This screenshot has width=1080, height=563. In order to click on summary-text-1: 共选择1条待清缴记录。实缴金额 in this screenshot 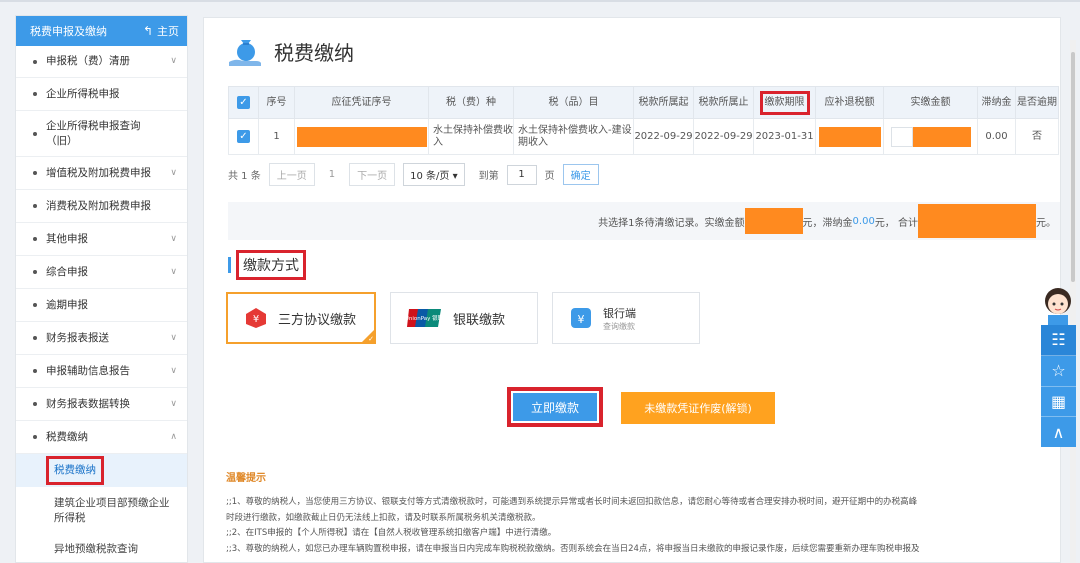, I will do `click(671, 223)`.